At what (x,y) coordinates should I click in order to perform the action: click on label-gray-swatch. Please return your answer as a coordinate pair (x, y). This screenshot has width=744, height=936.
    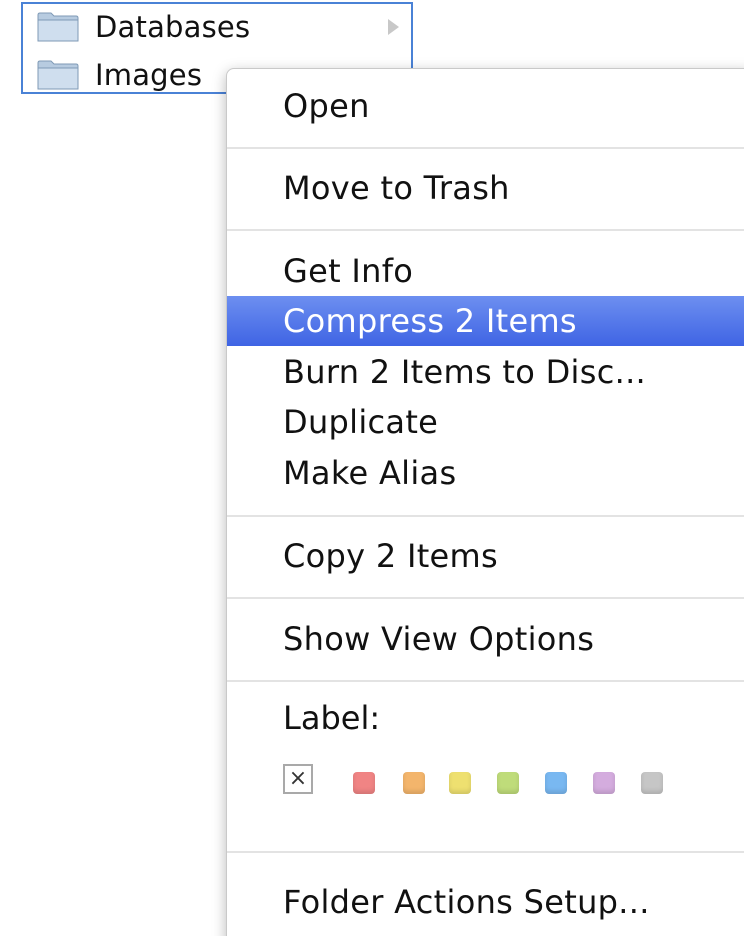
    Looking at the image, I should click on (652, 783).